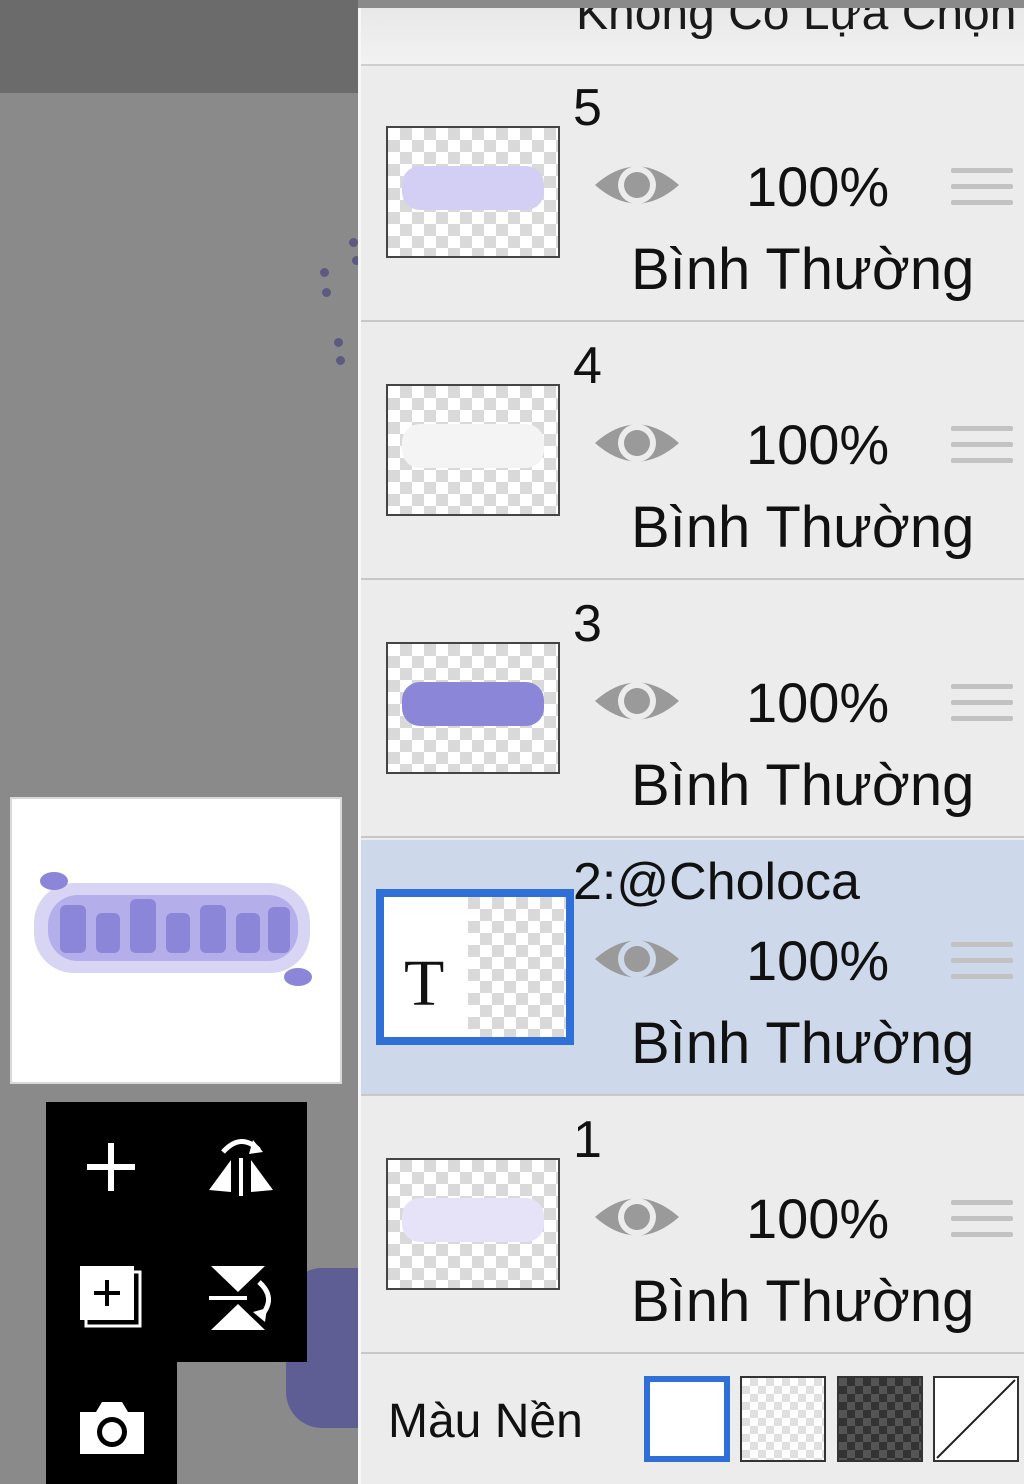  What do you see at coordinates (173, 929) in the screenshot?
I see `preview-artwork` at bounding box center [173, 929].